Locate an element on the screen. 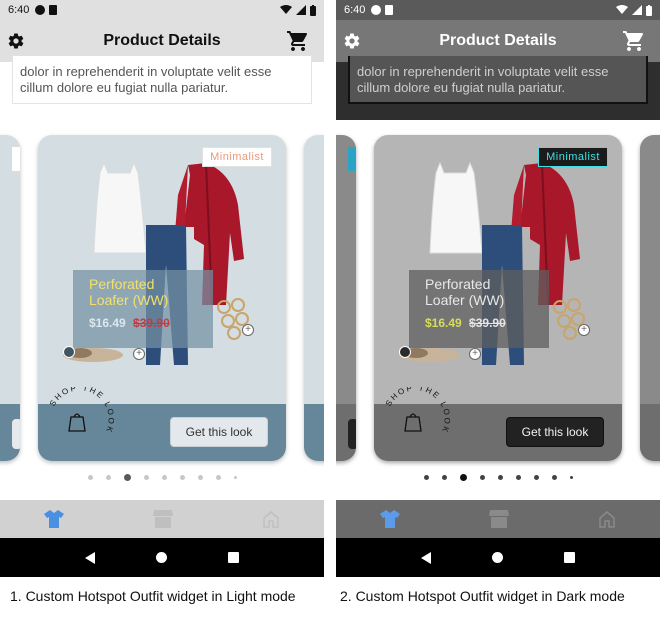  tag-edge is located at coordinates (352, 159).